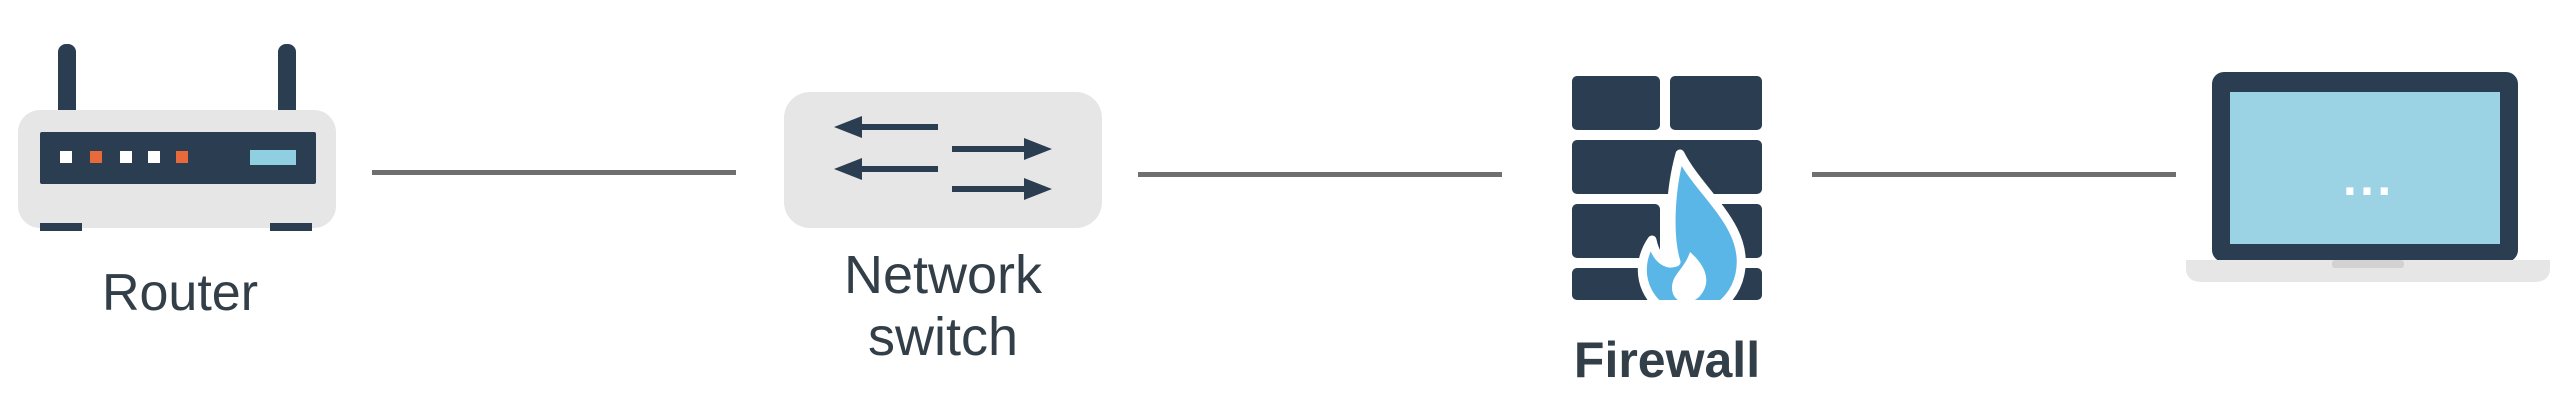  I want to click on connector-firewall-laptop, so click(1994, 174).